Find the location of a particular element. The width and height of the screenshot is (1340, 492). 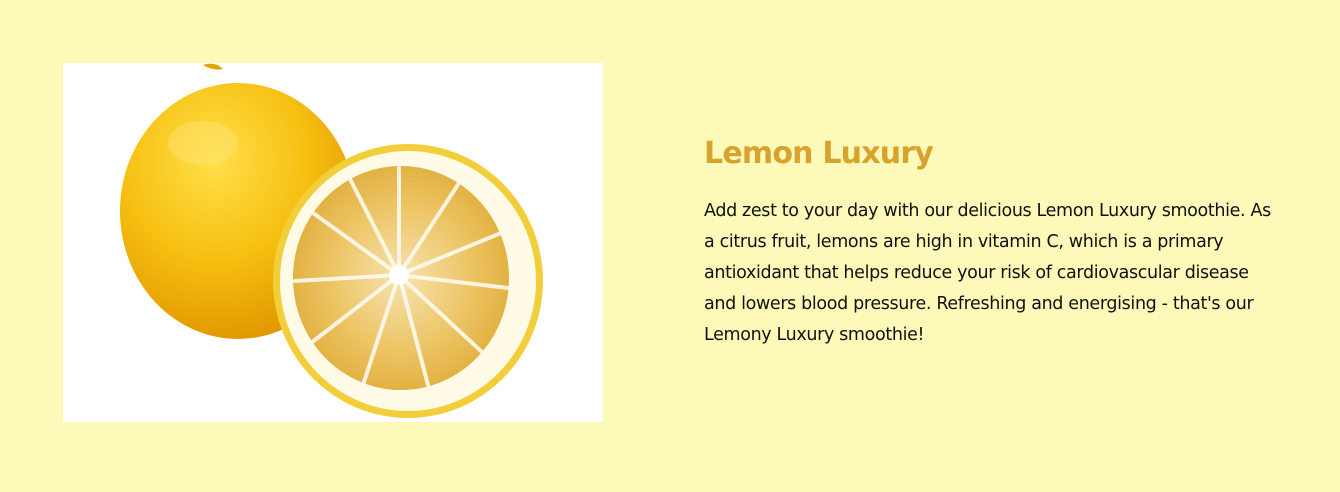

product-title: Lemon Luxury is located at coordinates (819, 153).